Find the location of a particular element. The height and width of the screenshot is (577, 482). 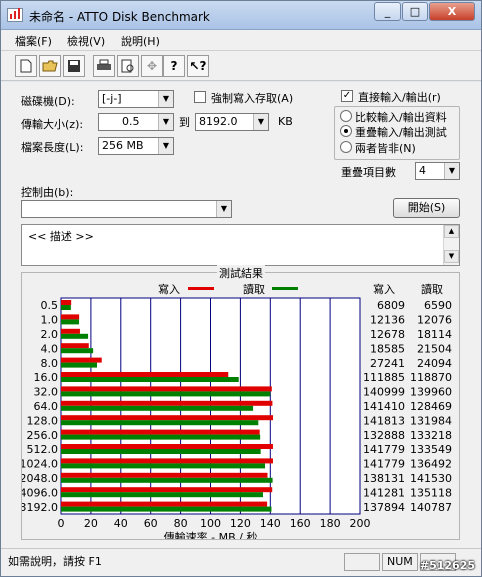

value-read: 118870 is located at coordinates (431, 377).